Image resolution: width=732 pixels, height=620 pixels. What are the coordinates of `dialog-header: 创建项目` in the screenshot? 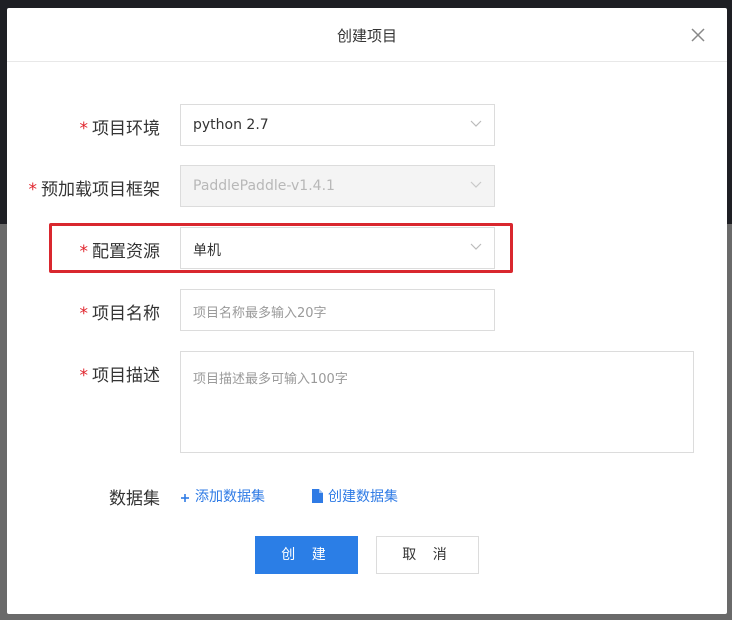 It's located at (367, 35).